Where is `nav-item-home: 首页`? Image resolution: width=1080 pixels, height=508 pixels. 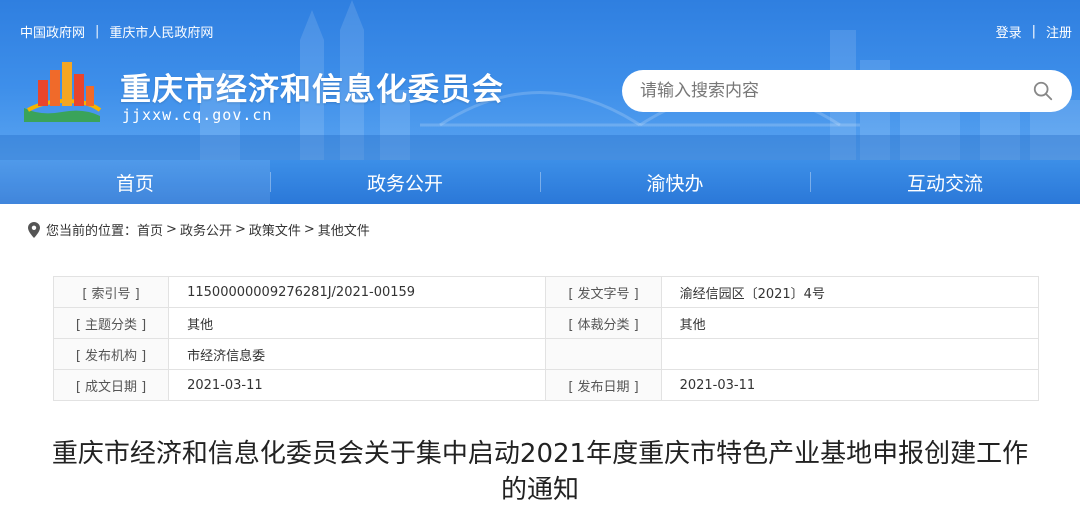 nav-item-home: 首页 is located at coordinates (135, 182).